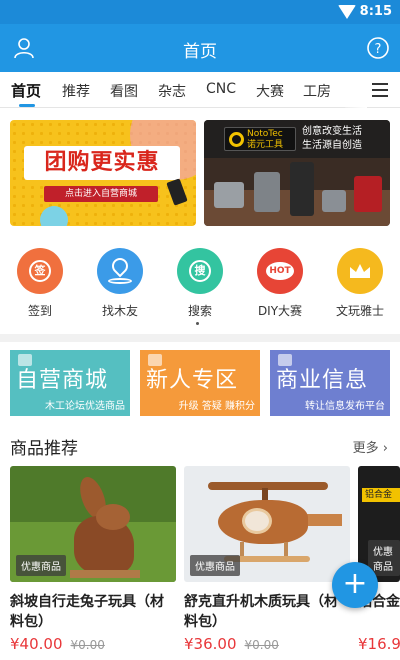 The width and height of the screenshot is (400, 660). I want to click on app-bar: 首页 ?, so click(200, 48).